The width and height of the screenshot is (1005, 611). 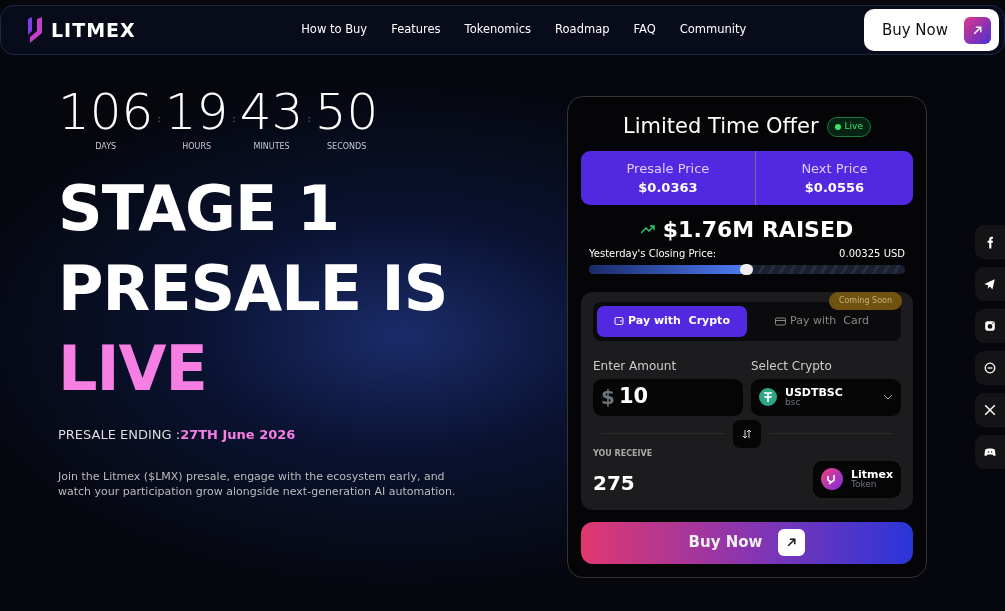 What do you see at coordinates (271, 147) in the screenshot?
I see `countdown-unit: MINUTES` at bounding box center [271, 147].